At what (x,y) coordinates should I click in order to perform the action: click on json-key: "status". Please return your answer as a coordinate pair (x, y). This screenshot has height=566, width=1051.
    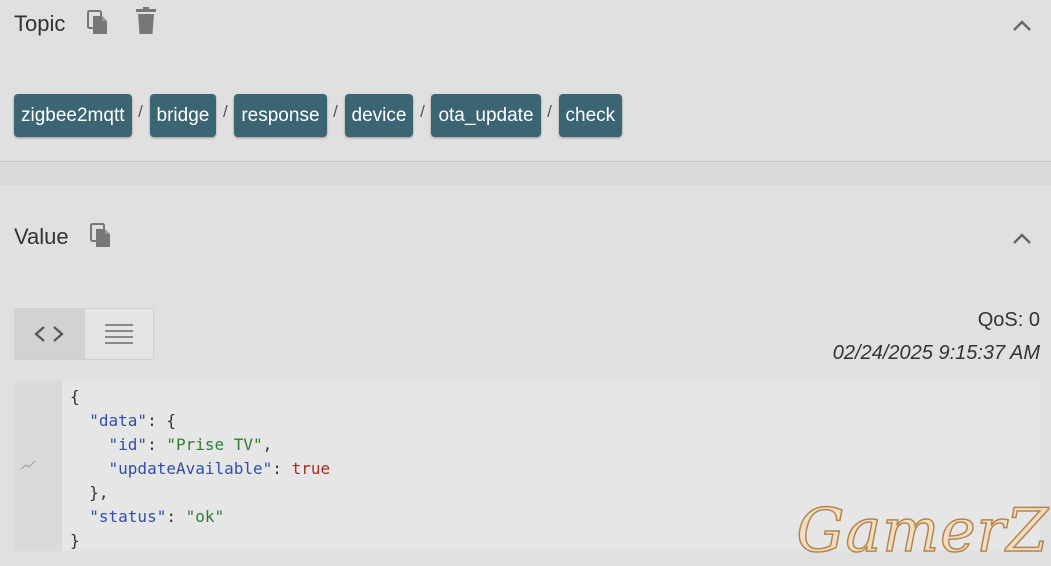
    Looking at the image, I should click on (128, 516).